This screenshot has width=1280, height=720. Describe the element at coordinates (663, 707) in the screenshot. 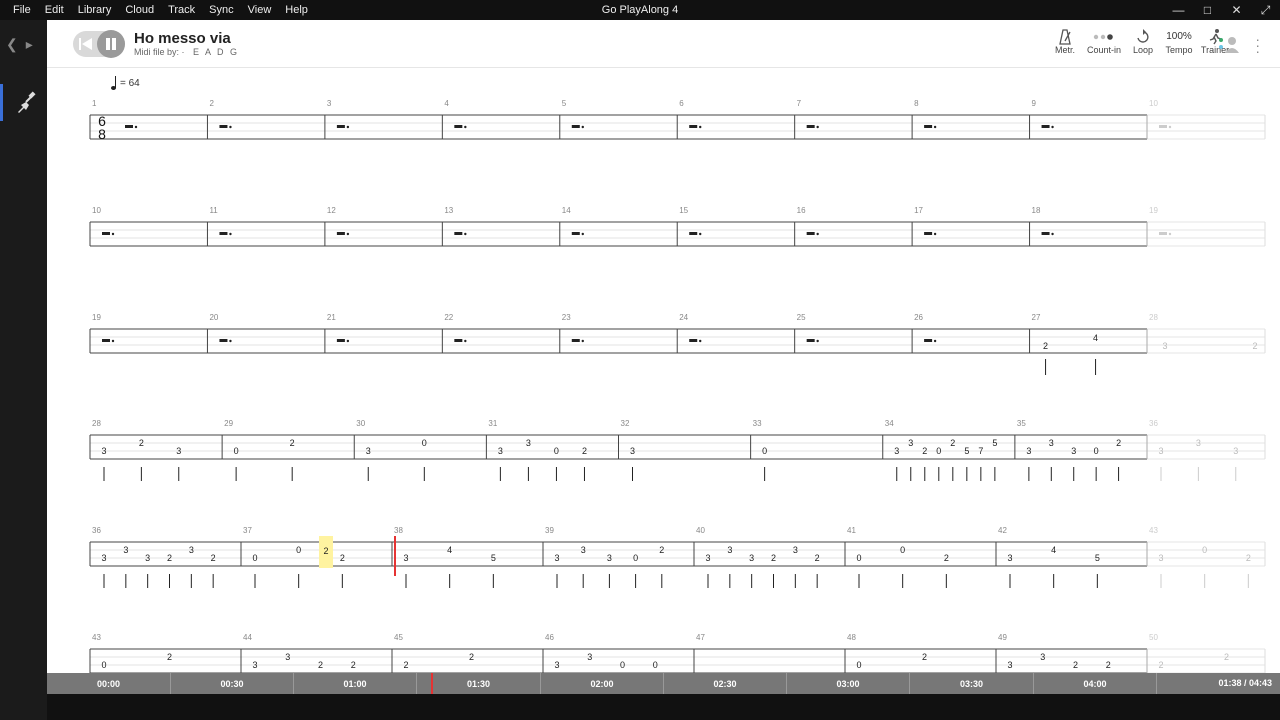

I see `bottom-strip` at that location.